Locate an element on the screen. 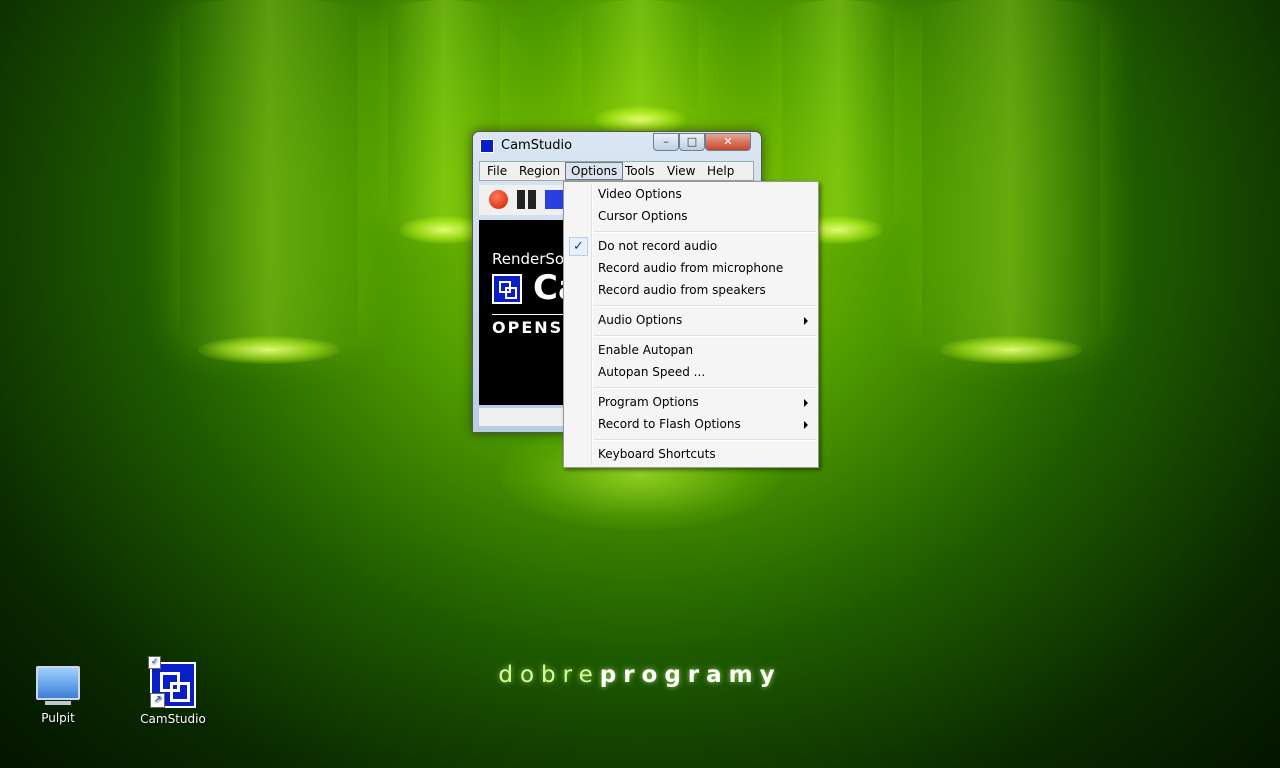 This screenshot has width=1280, height=768. menu-item-record-audio-speakers: Record audio from speakers is located at coordinates (691, 290).